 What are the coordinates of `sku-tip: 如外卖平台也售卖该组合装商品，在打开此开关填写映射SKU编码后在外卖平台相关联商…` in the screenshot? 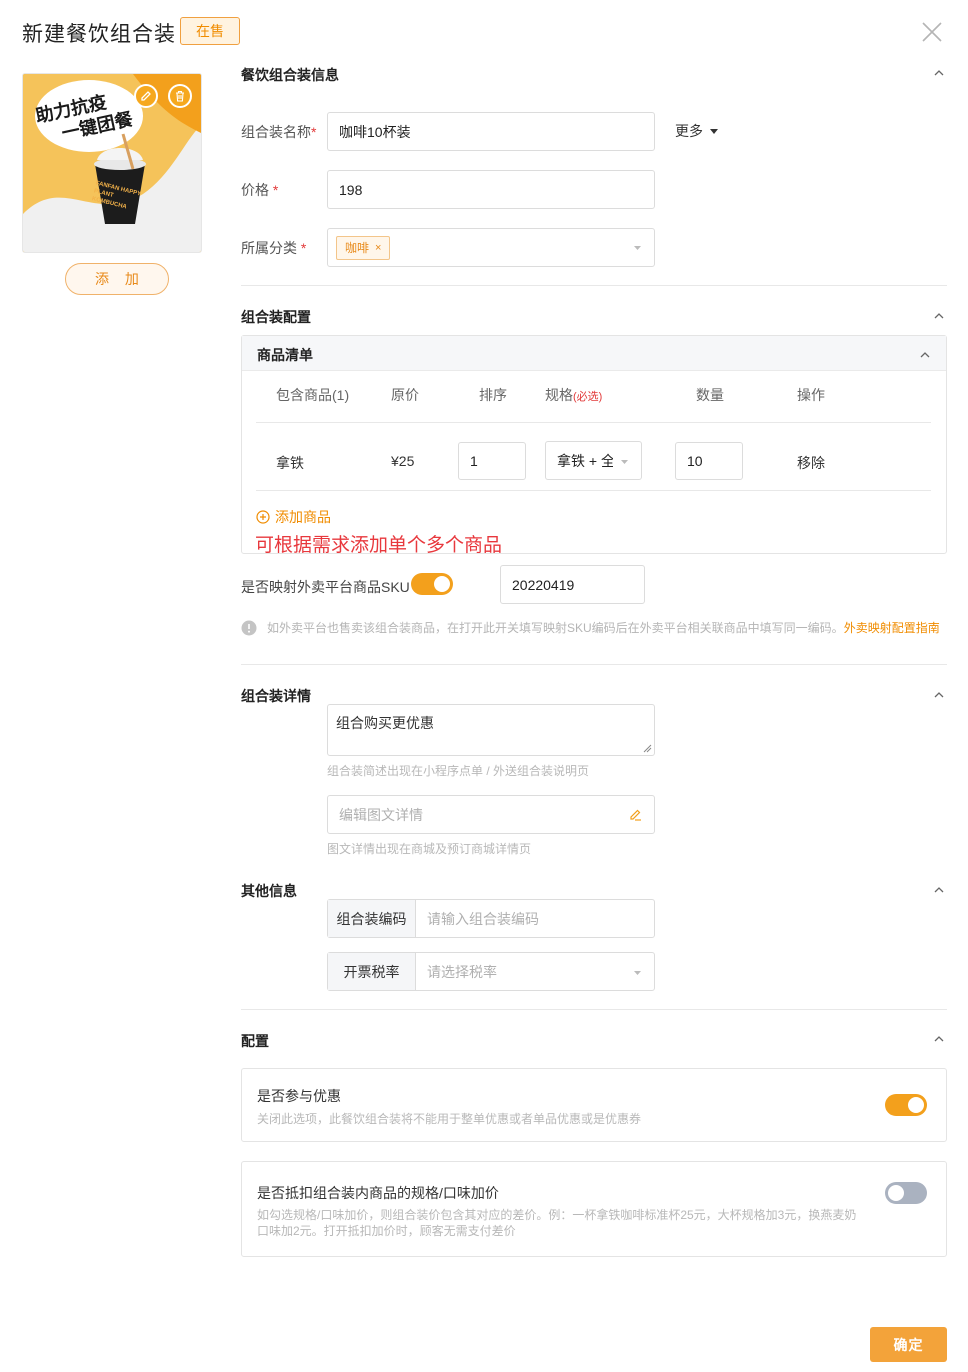 It's located at (590, 627).